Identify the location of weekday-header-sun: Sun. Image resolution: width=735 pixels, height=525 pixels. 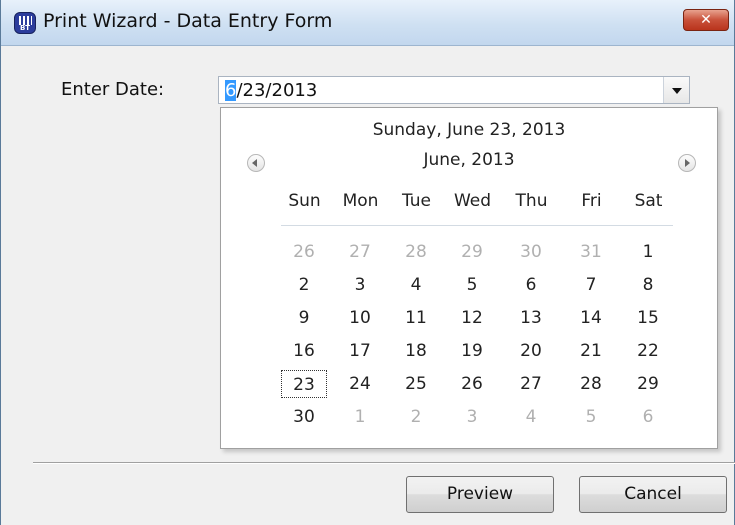
(304, 201).